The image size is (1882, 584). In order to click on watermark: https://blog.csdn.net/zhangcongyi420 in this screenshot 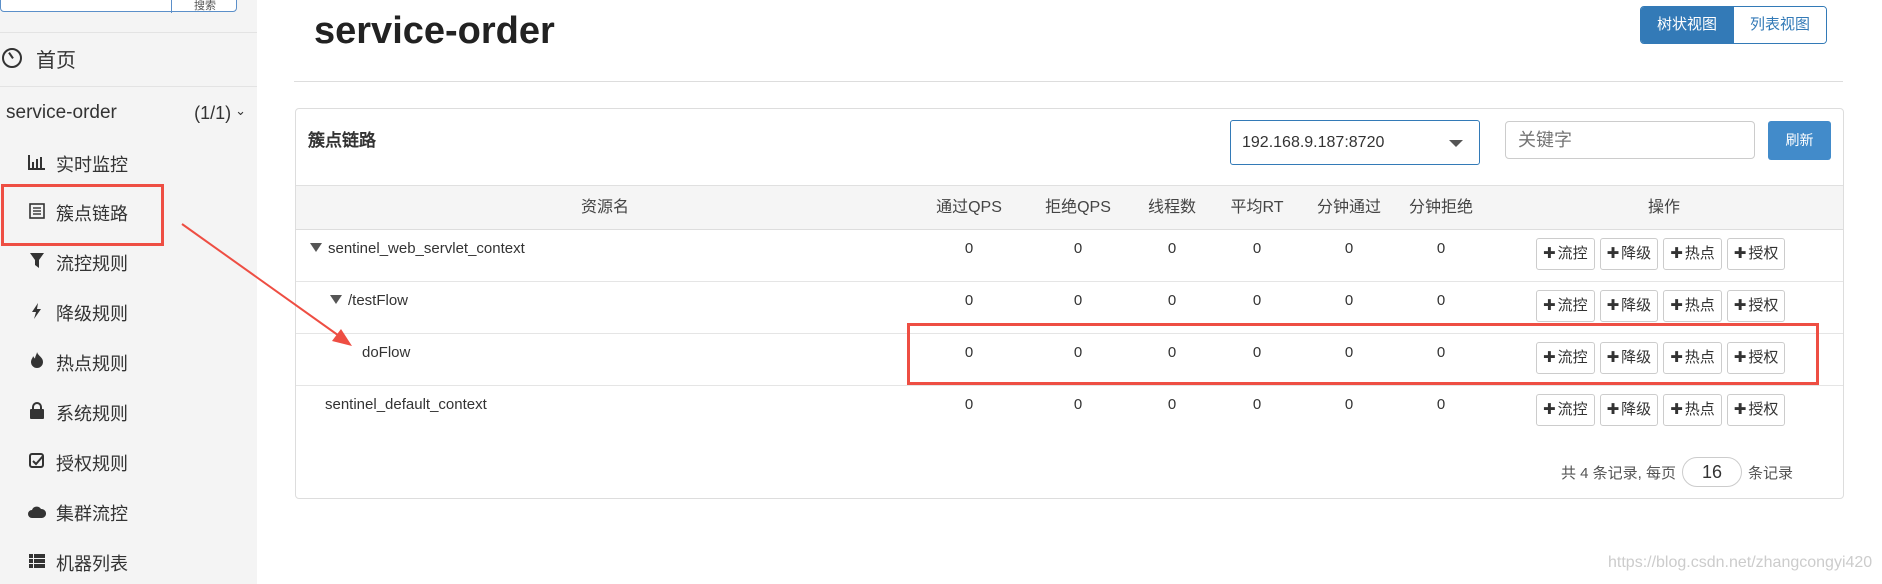, I will do `click(1740, 562)`.